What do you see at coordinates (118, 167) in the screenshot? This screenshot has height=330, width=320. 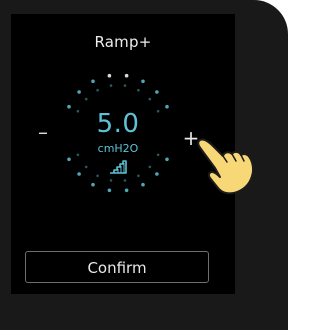 I see `ramp-stairs-icon` at bounding box center [118, 167].